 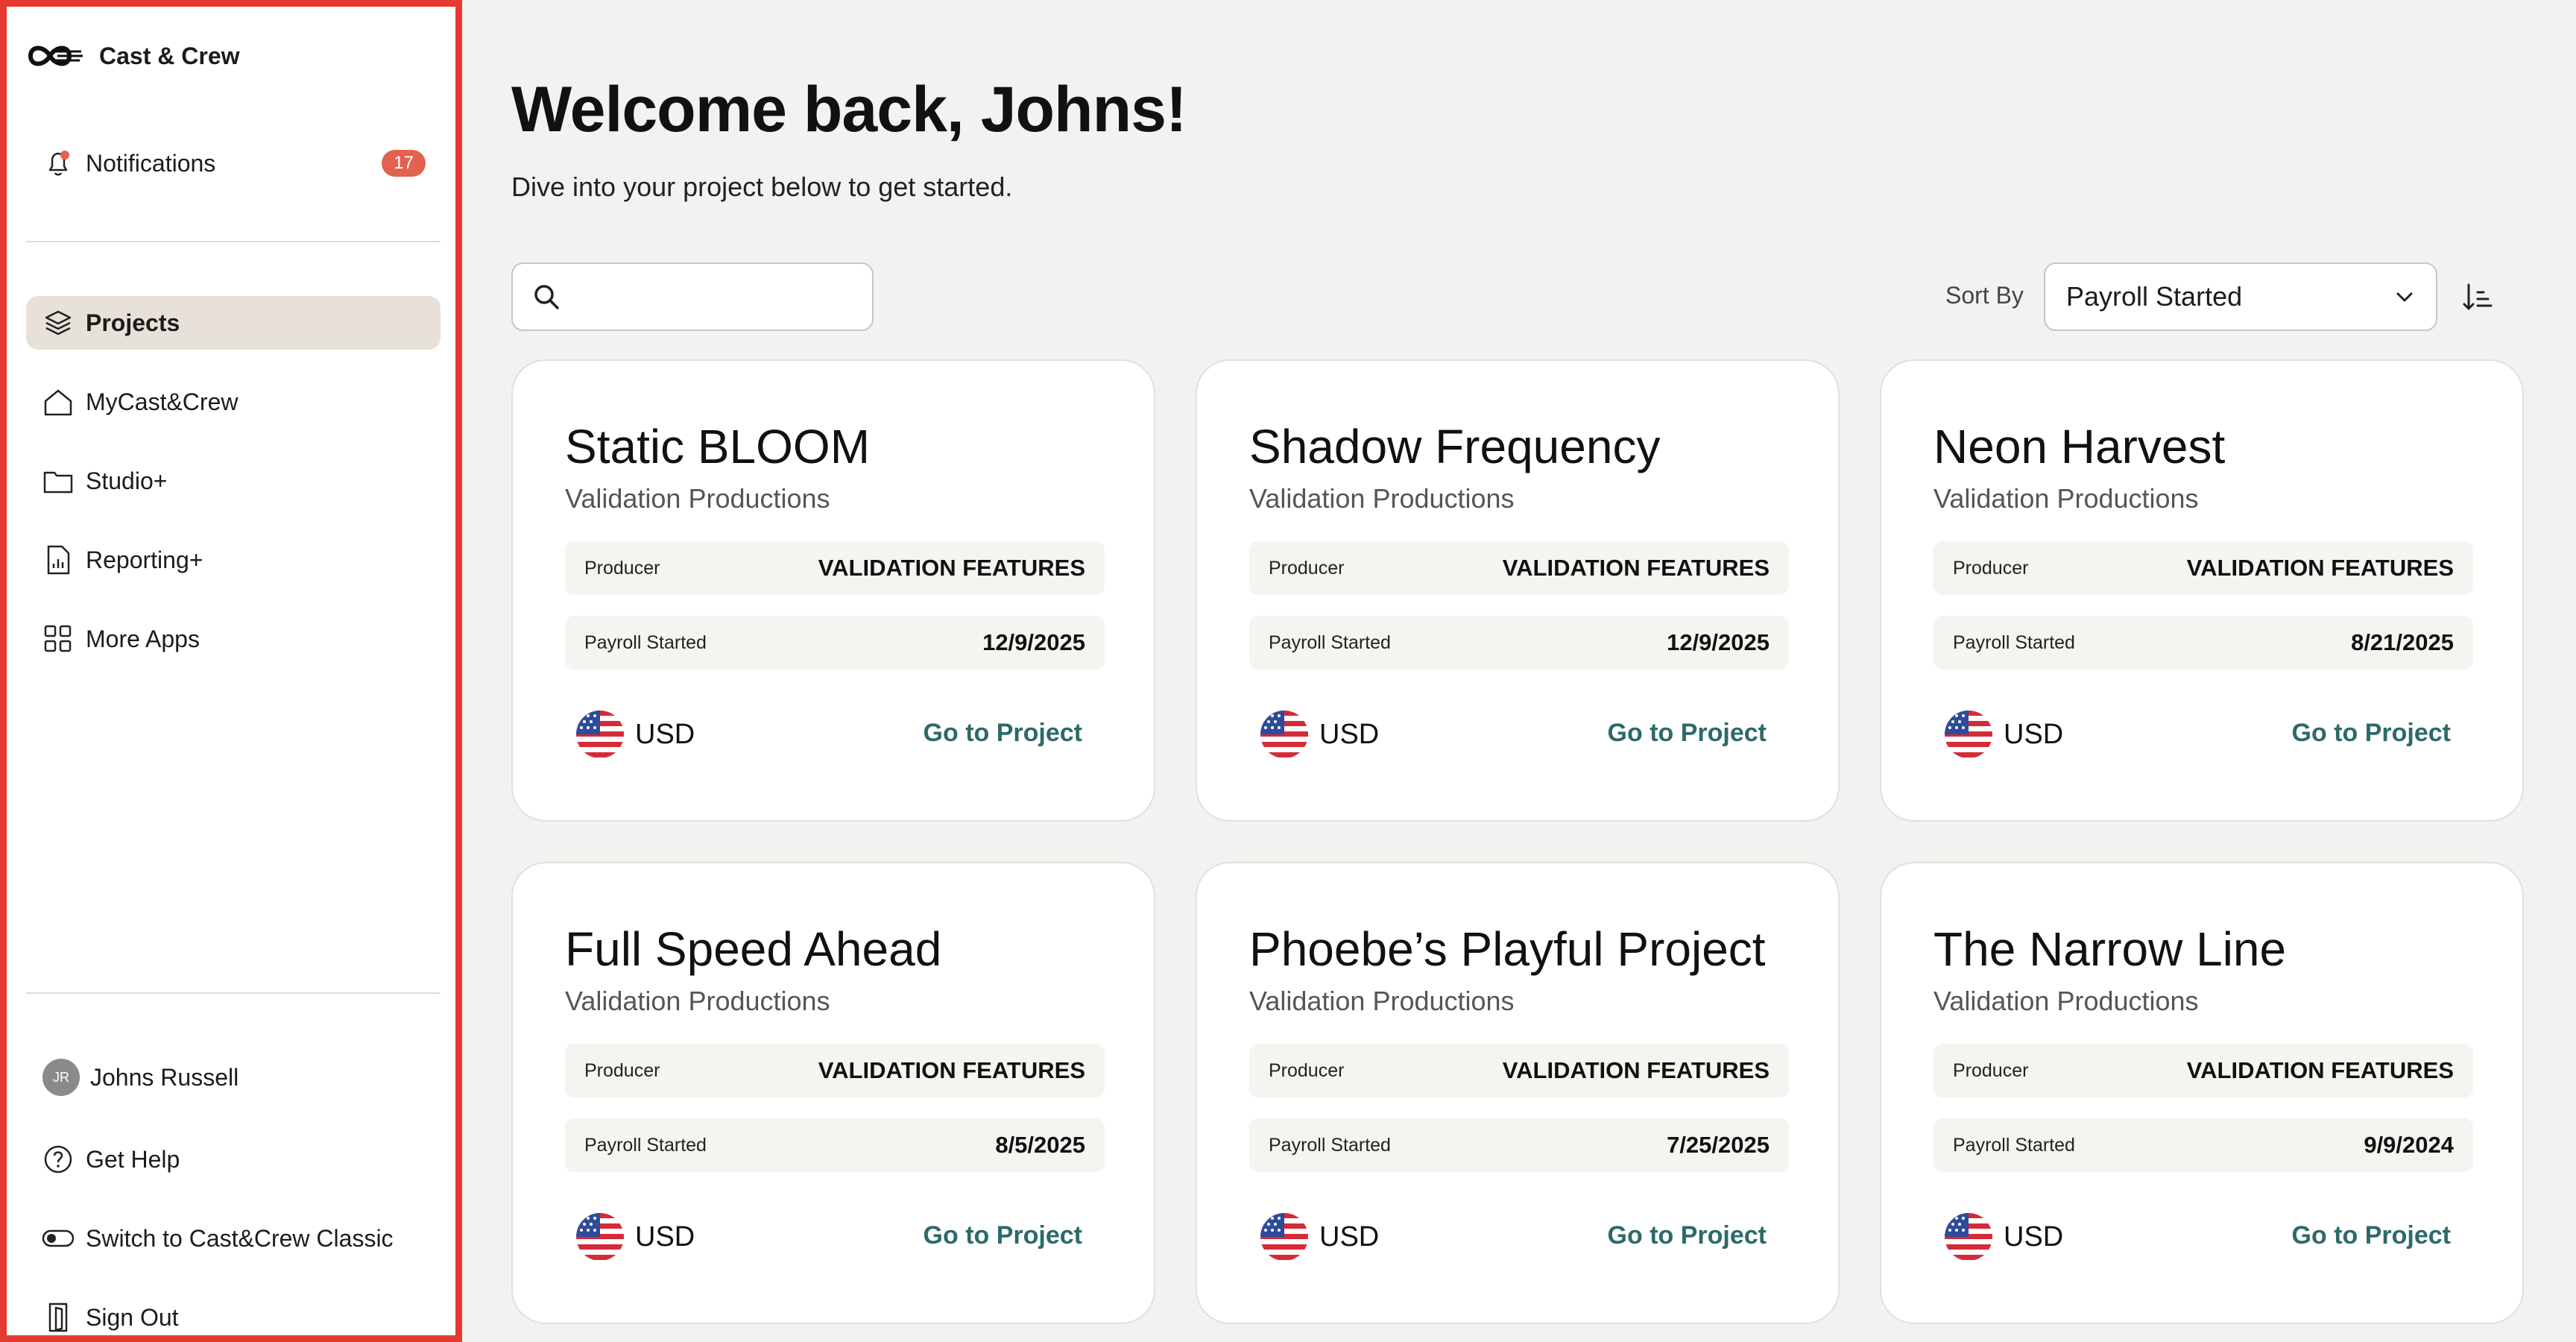 What do you see at coordinates (1040, 1145) in the screenshot?
I see `payroll-started-value: 8/5/2025` at bounding box center [1040, 1145].